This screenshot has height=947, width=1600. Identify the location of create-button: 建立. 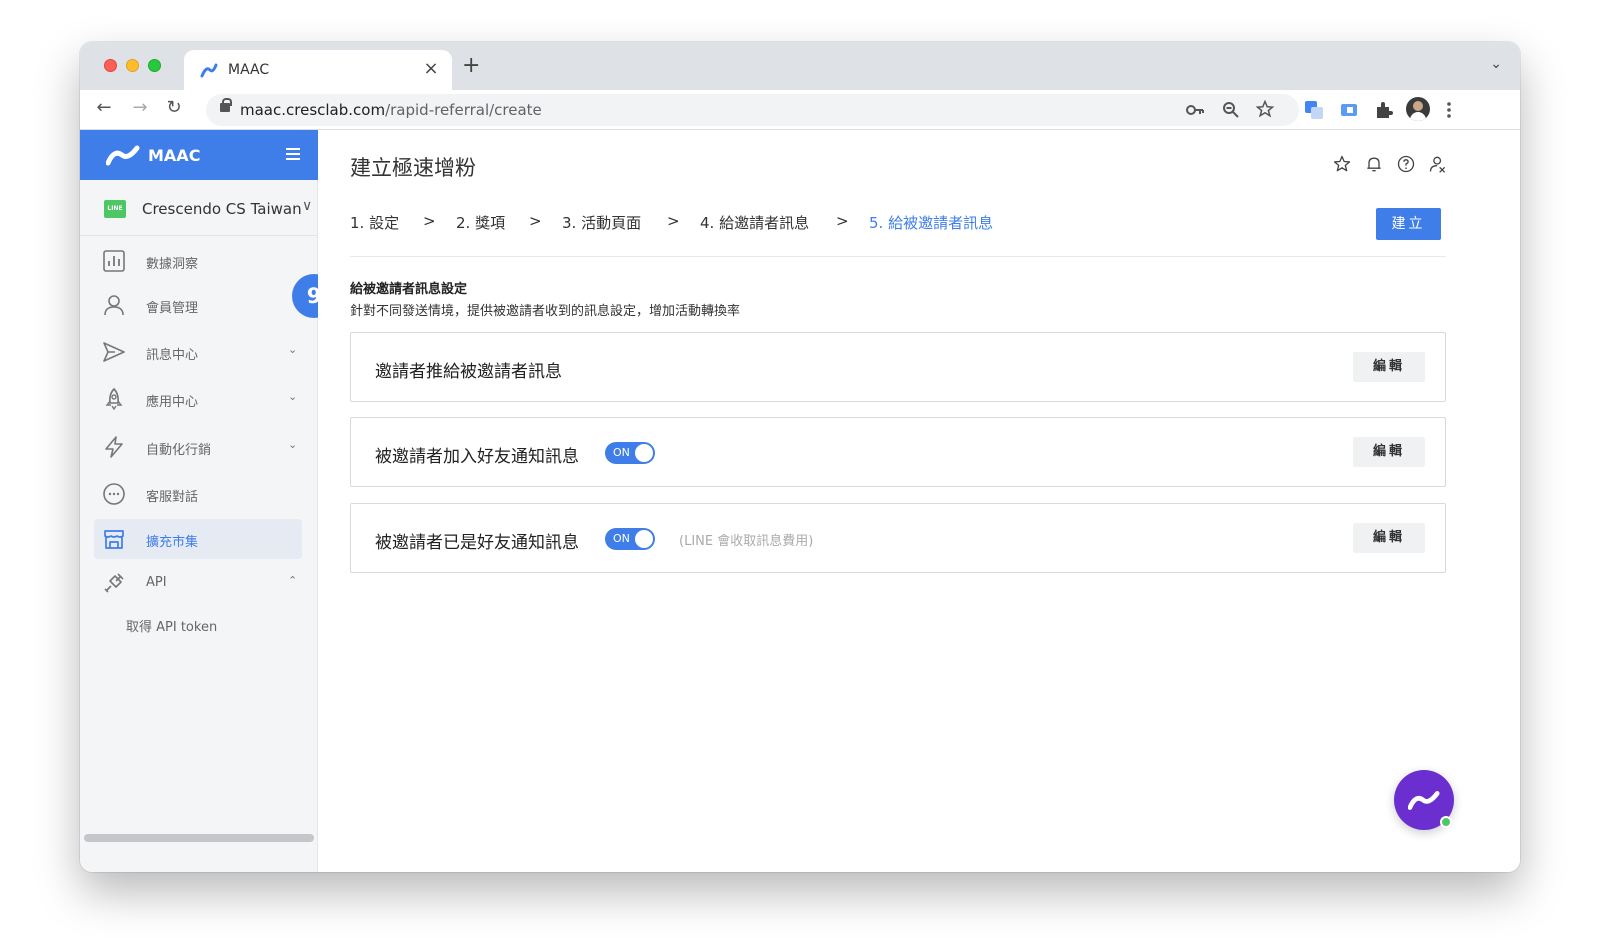
(1408, 224).